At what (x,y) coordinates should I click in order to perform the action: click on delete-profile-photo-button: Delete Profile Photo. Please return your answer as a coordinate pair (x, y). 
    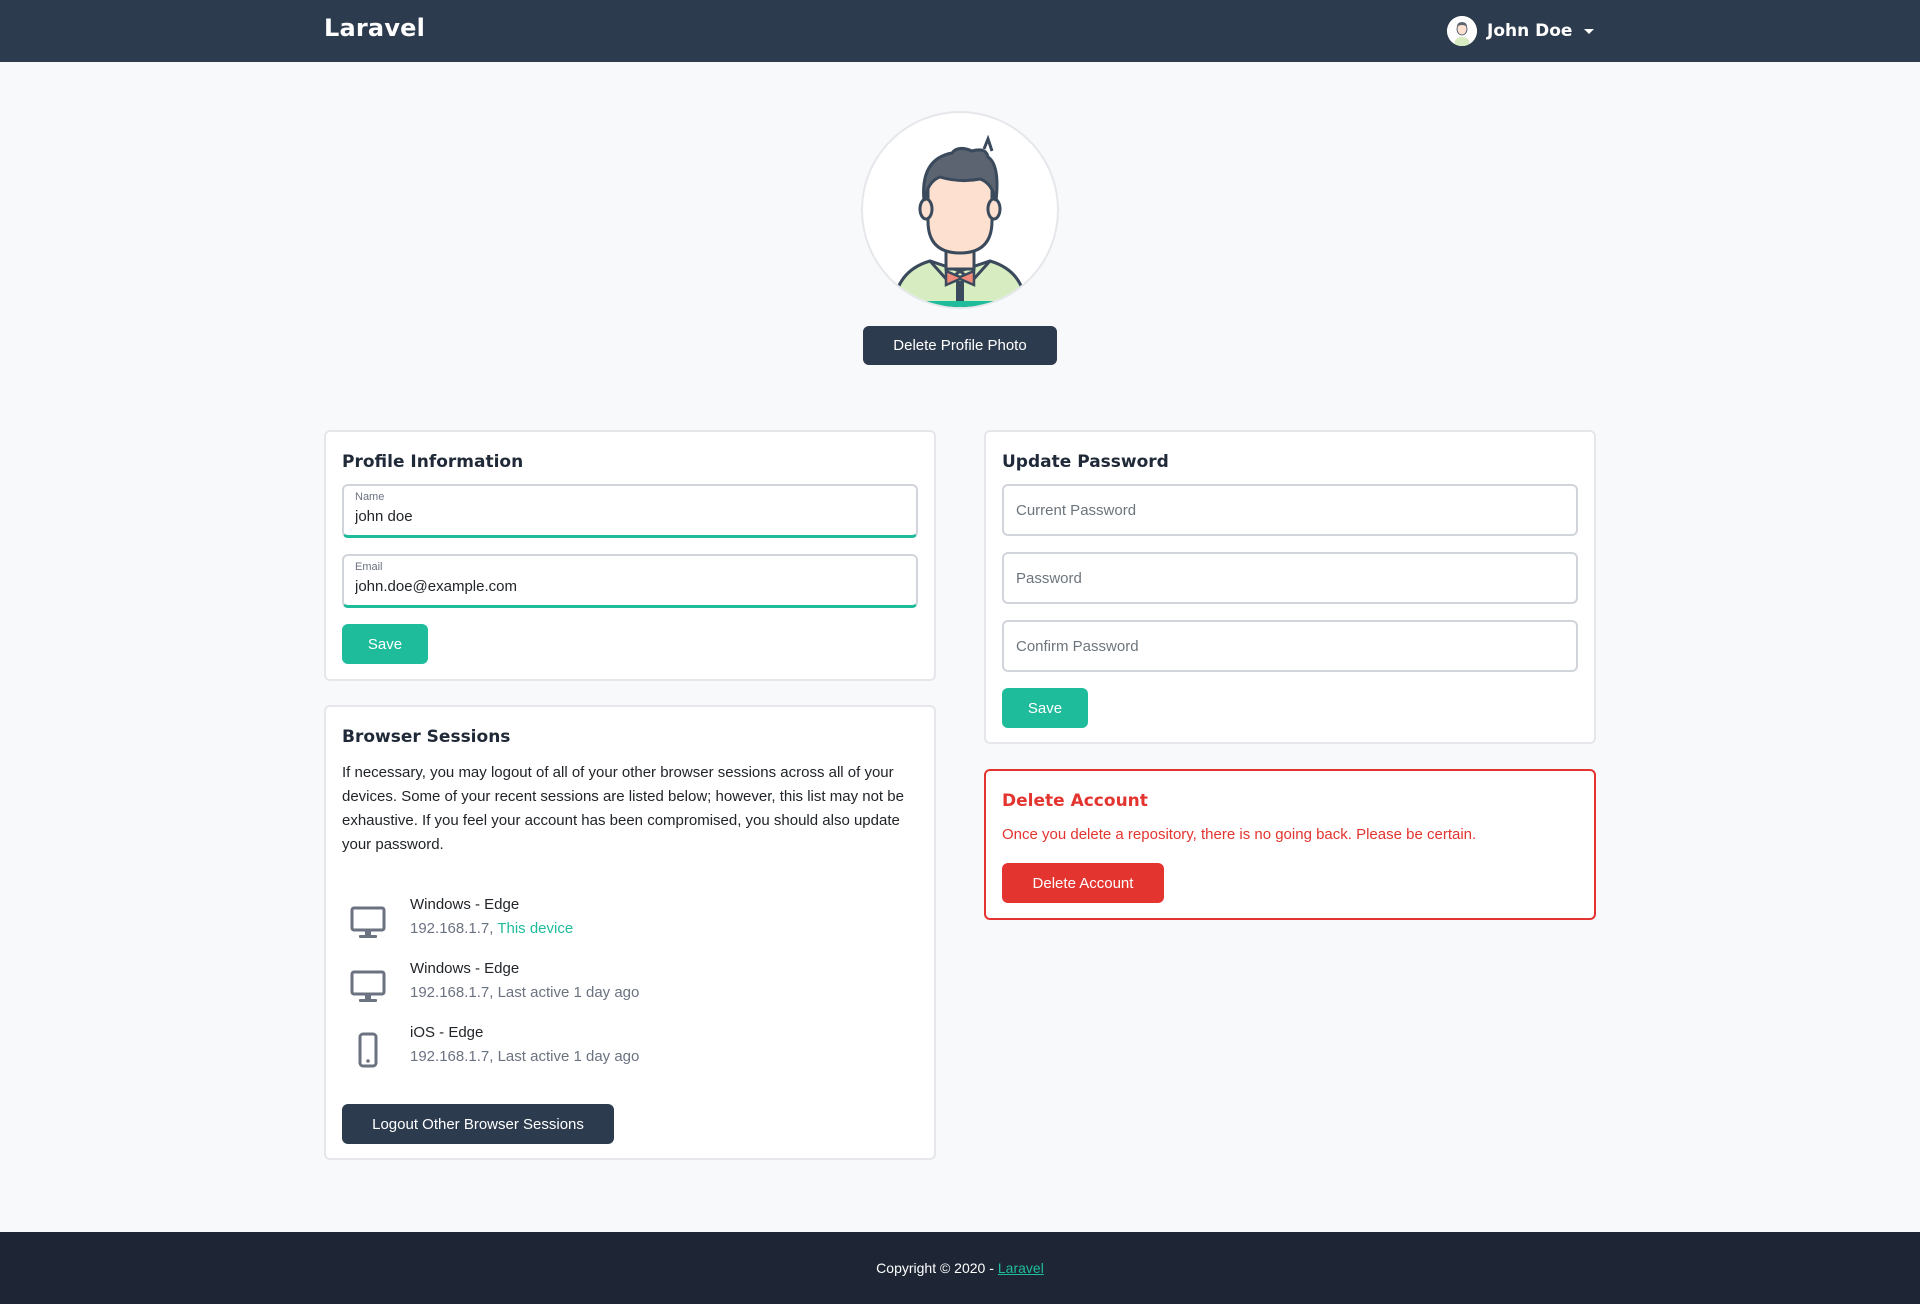
    Looking at the image, I should click on (960, 345).